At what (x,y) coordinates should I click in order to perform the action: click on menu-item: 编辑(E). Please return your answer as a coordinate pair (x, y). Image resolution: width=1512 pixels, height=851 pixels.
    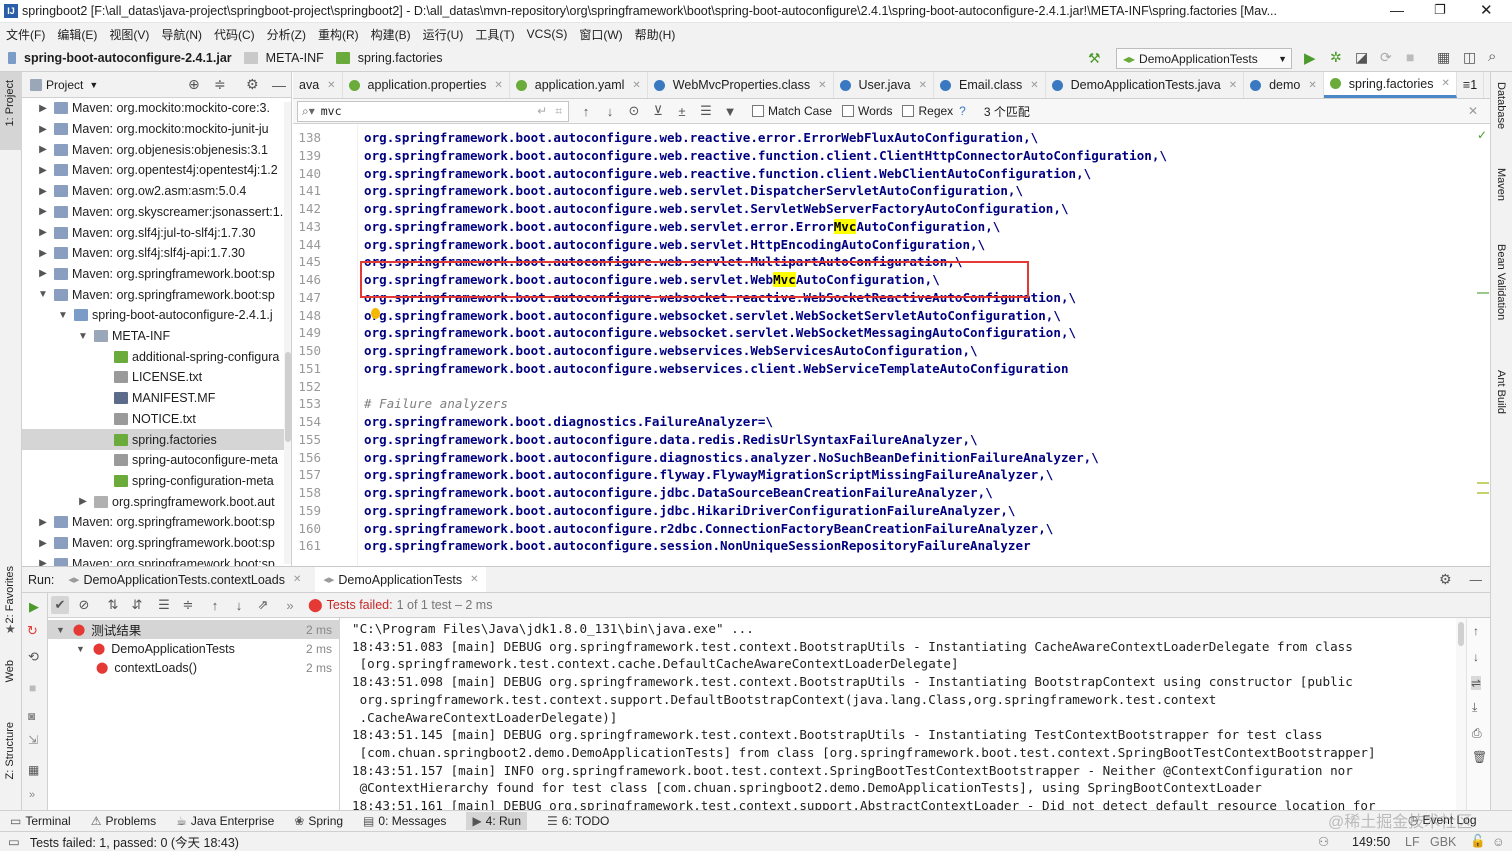
    Looking at the image, I should click on (77, 34).